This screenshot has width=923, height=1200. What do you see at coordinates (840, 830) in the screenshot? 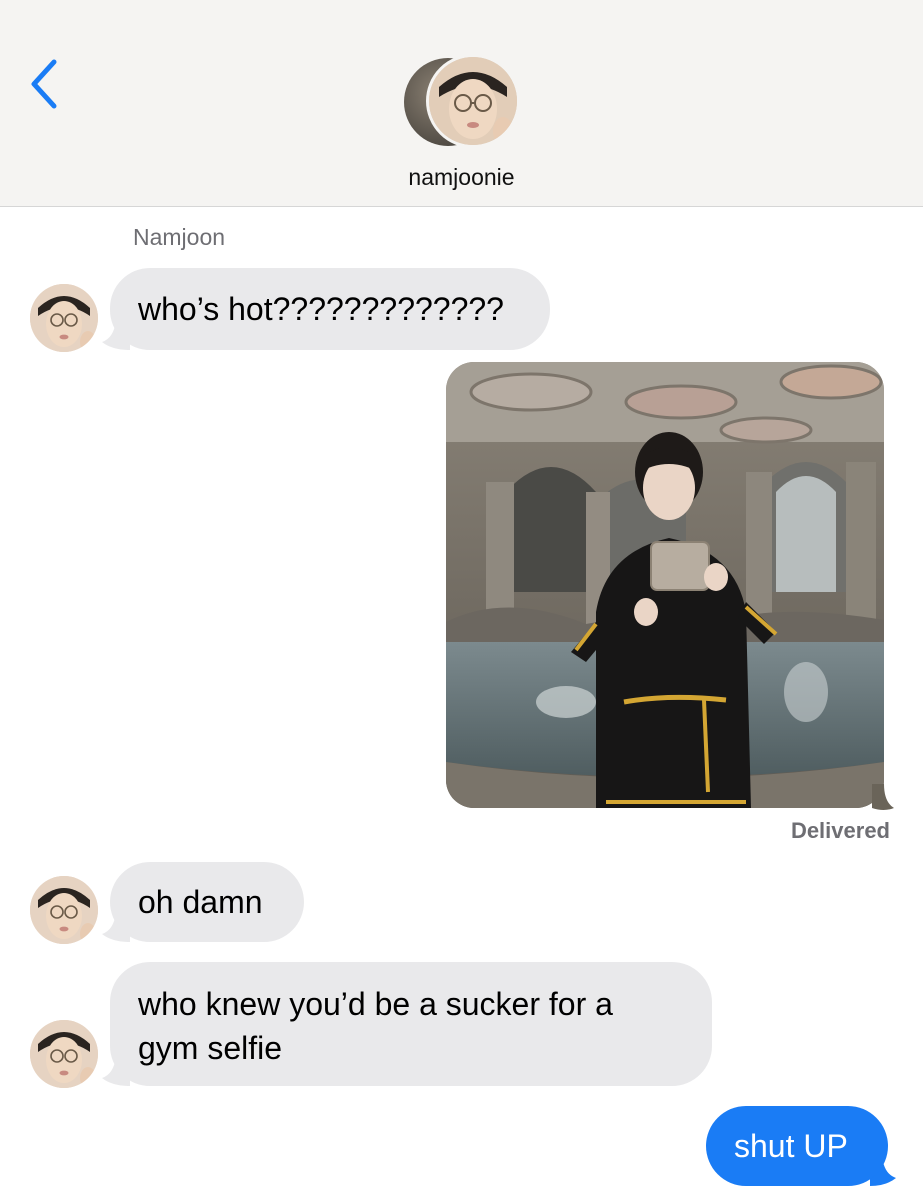
I see `delivered-status: Delivered` at bounding box center [840, 830].